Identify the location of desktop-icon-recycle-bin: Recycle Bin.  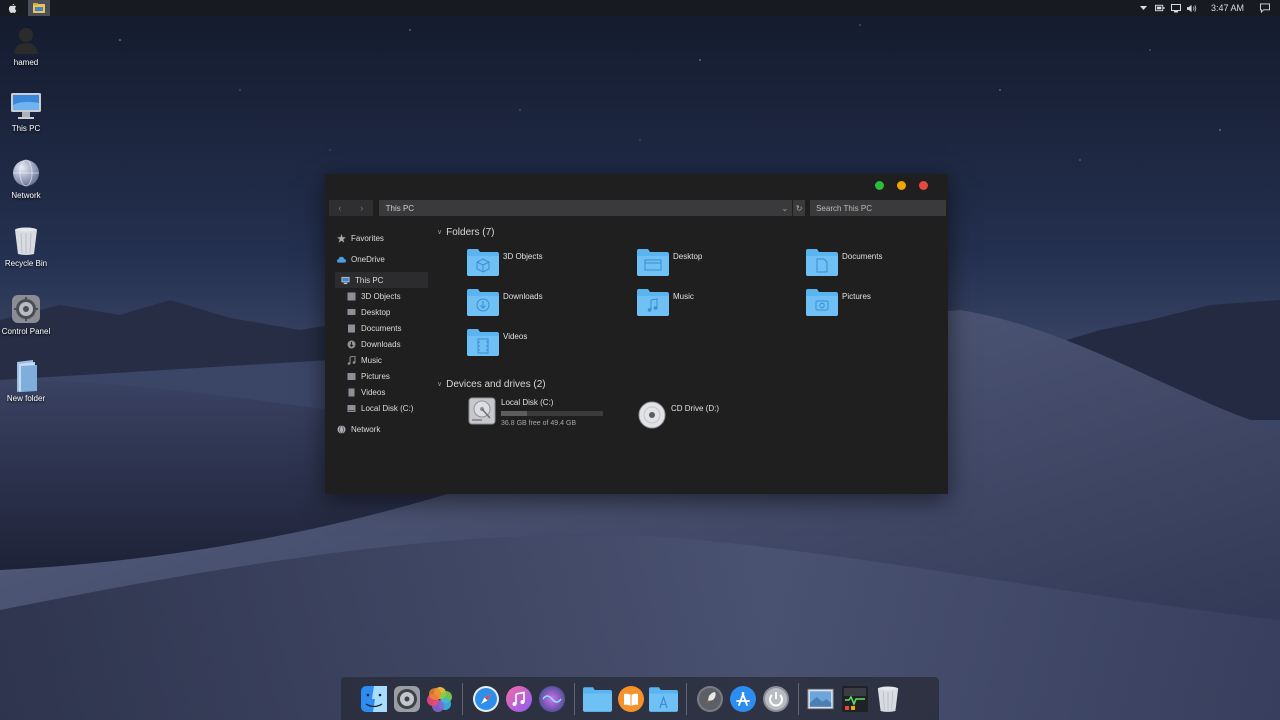
(26, 246).